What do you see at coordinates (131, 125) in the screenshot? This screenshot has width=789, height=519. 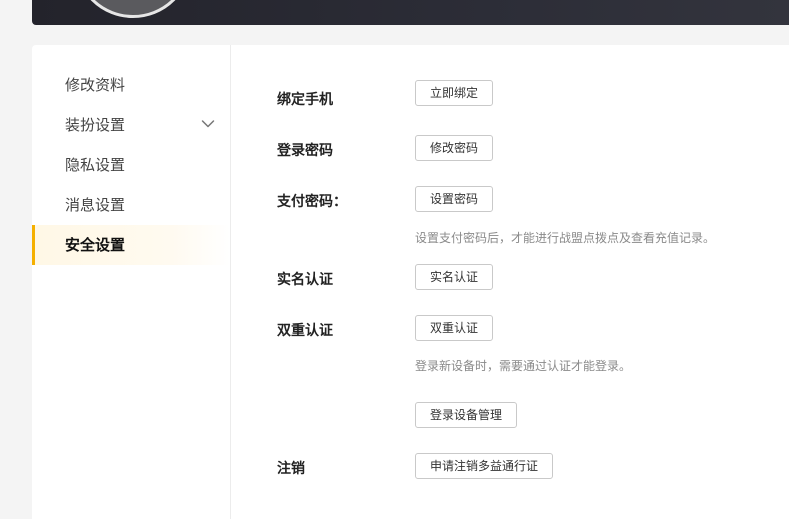 I see `sidebar-item-appearance: 装扮设置` at bounding box center [131, 125].